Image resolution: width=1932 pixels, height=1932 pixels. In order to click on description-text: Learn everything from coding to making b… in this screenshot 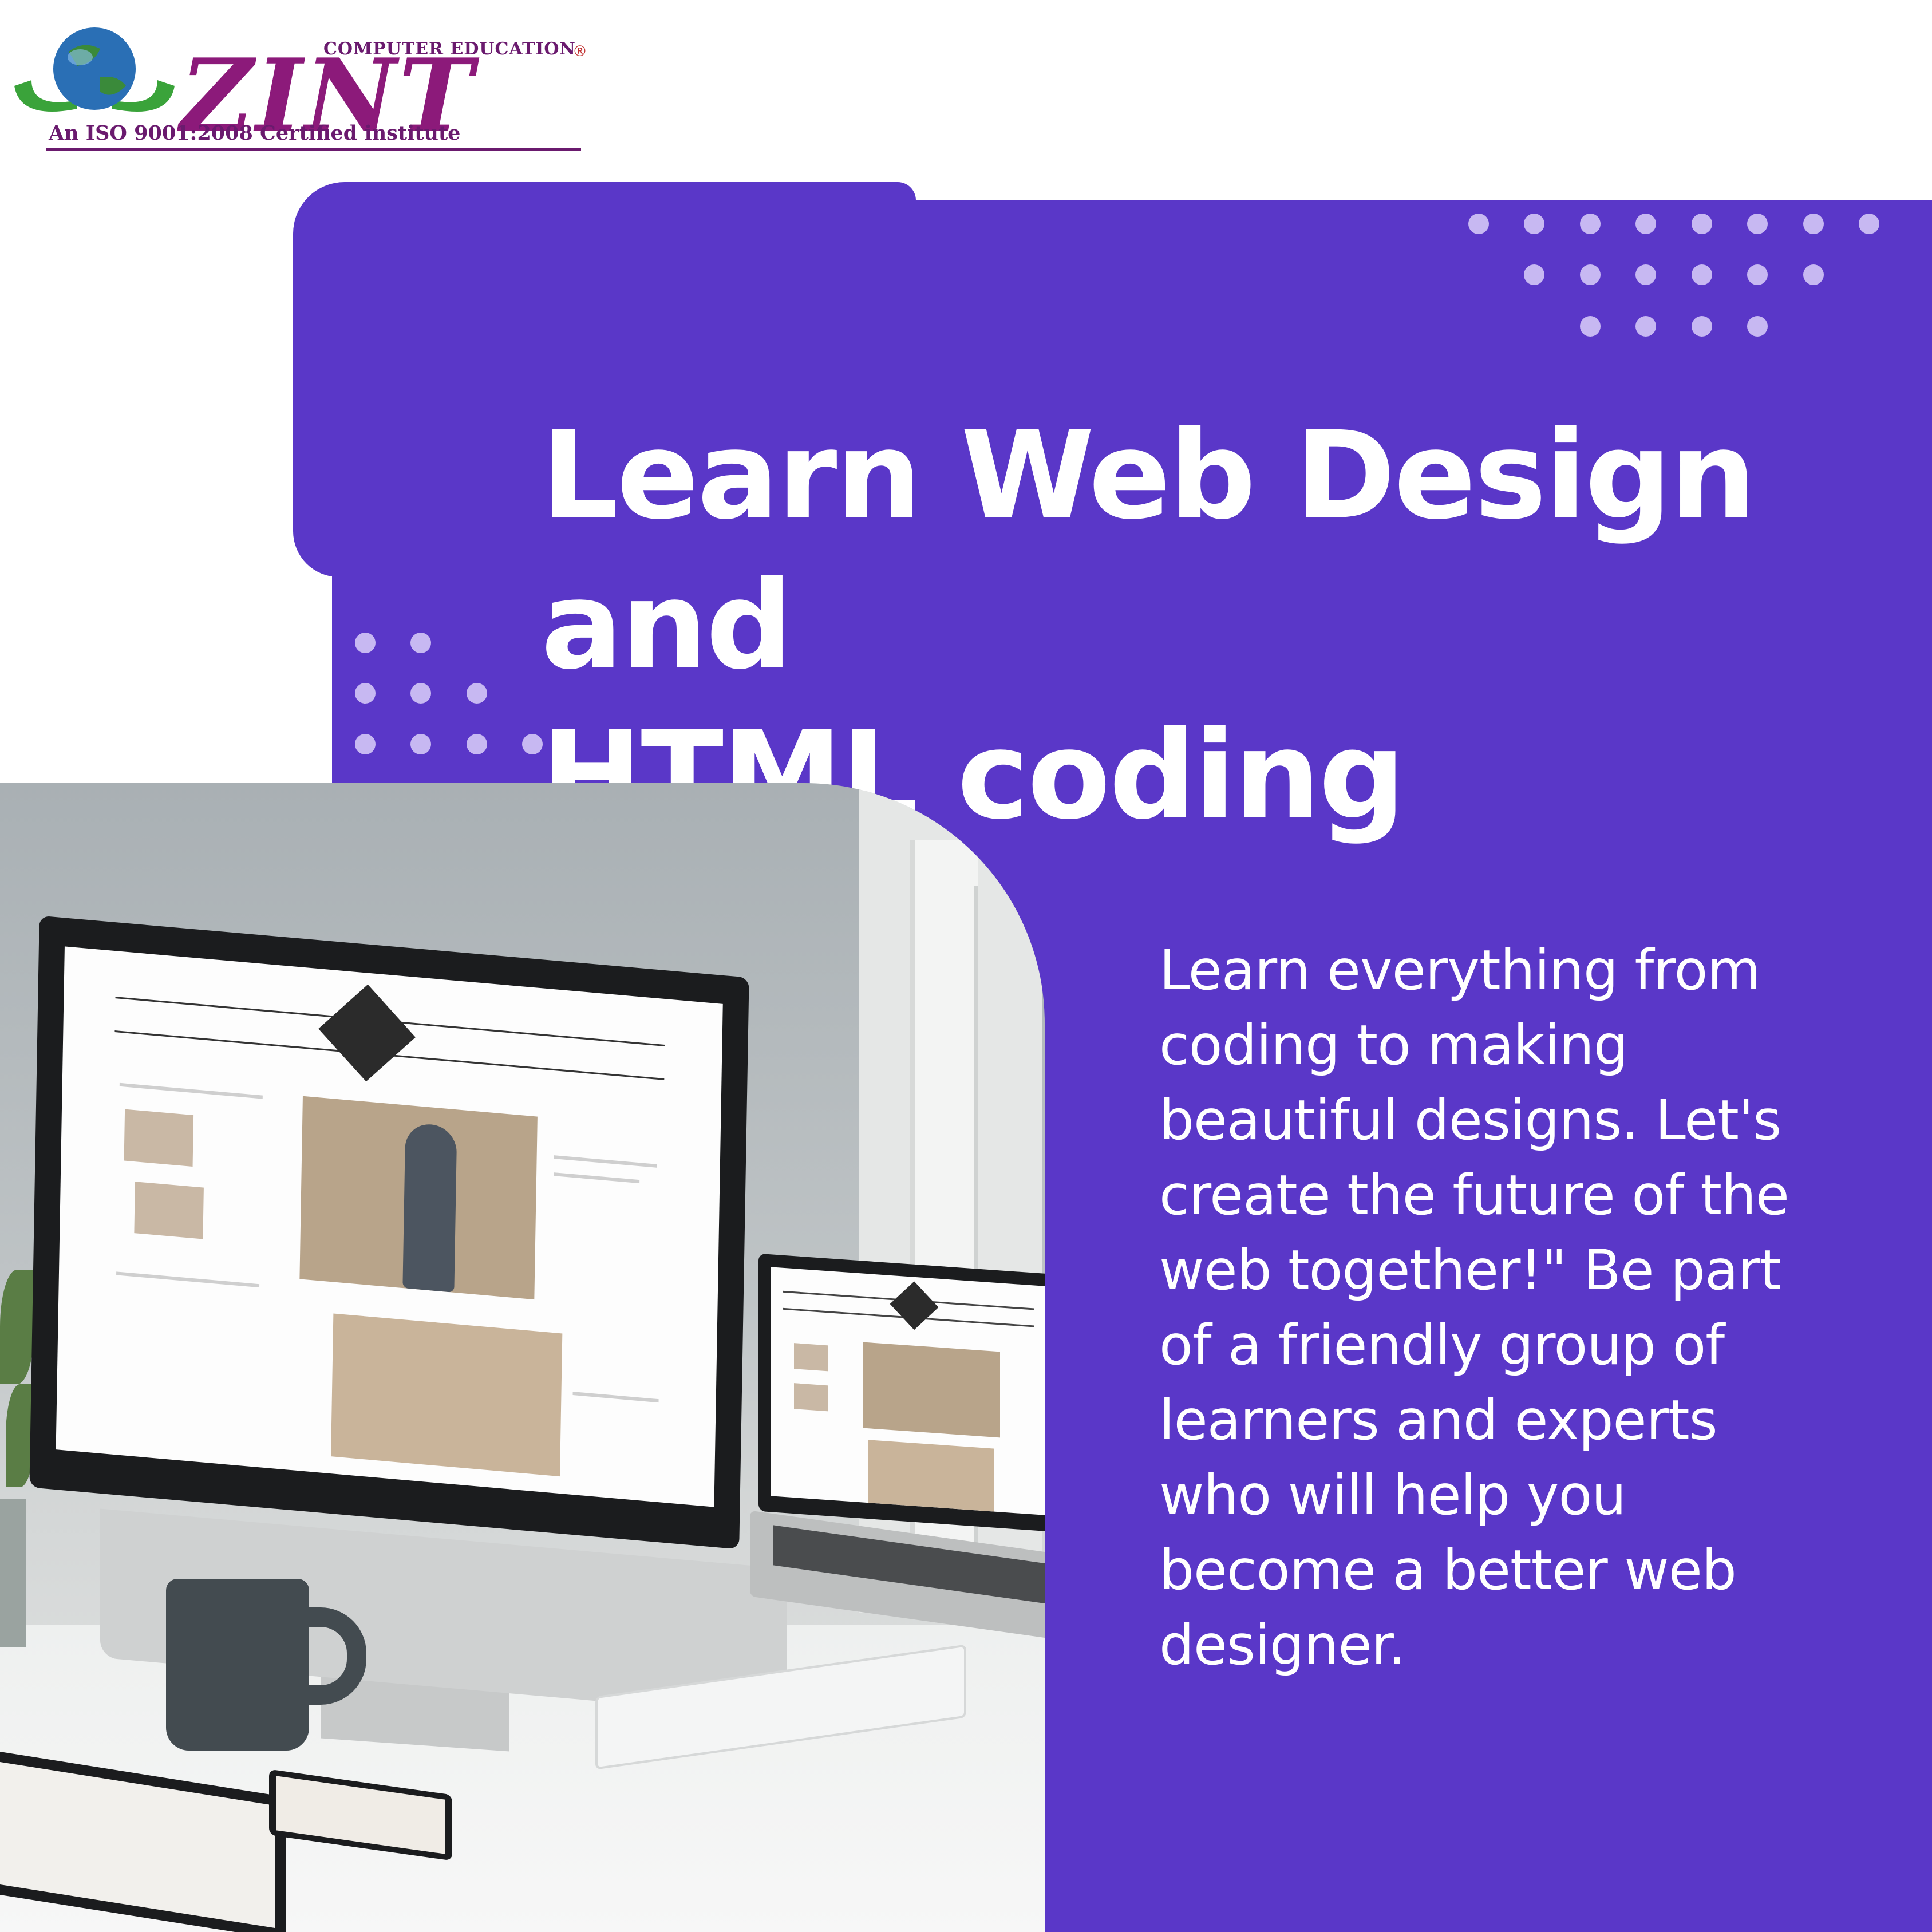, I will do `click(1488, 1308)`.